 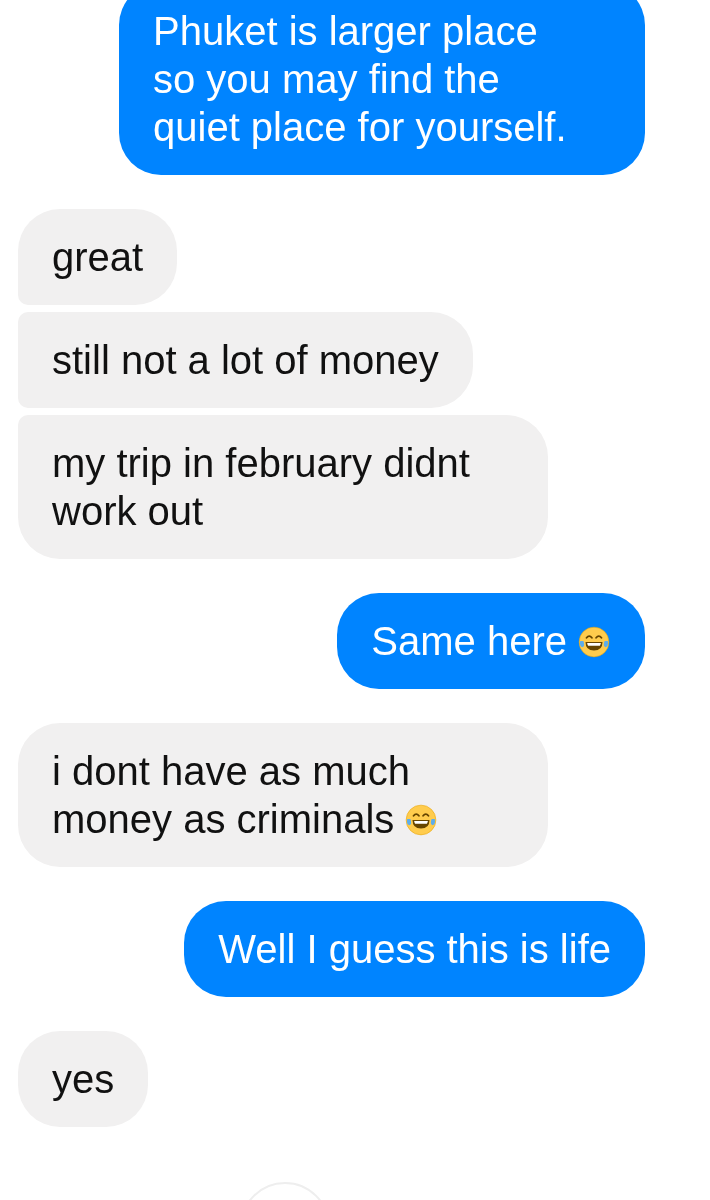 I want to click on message-bubble: great, so click(x=98, y=257).